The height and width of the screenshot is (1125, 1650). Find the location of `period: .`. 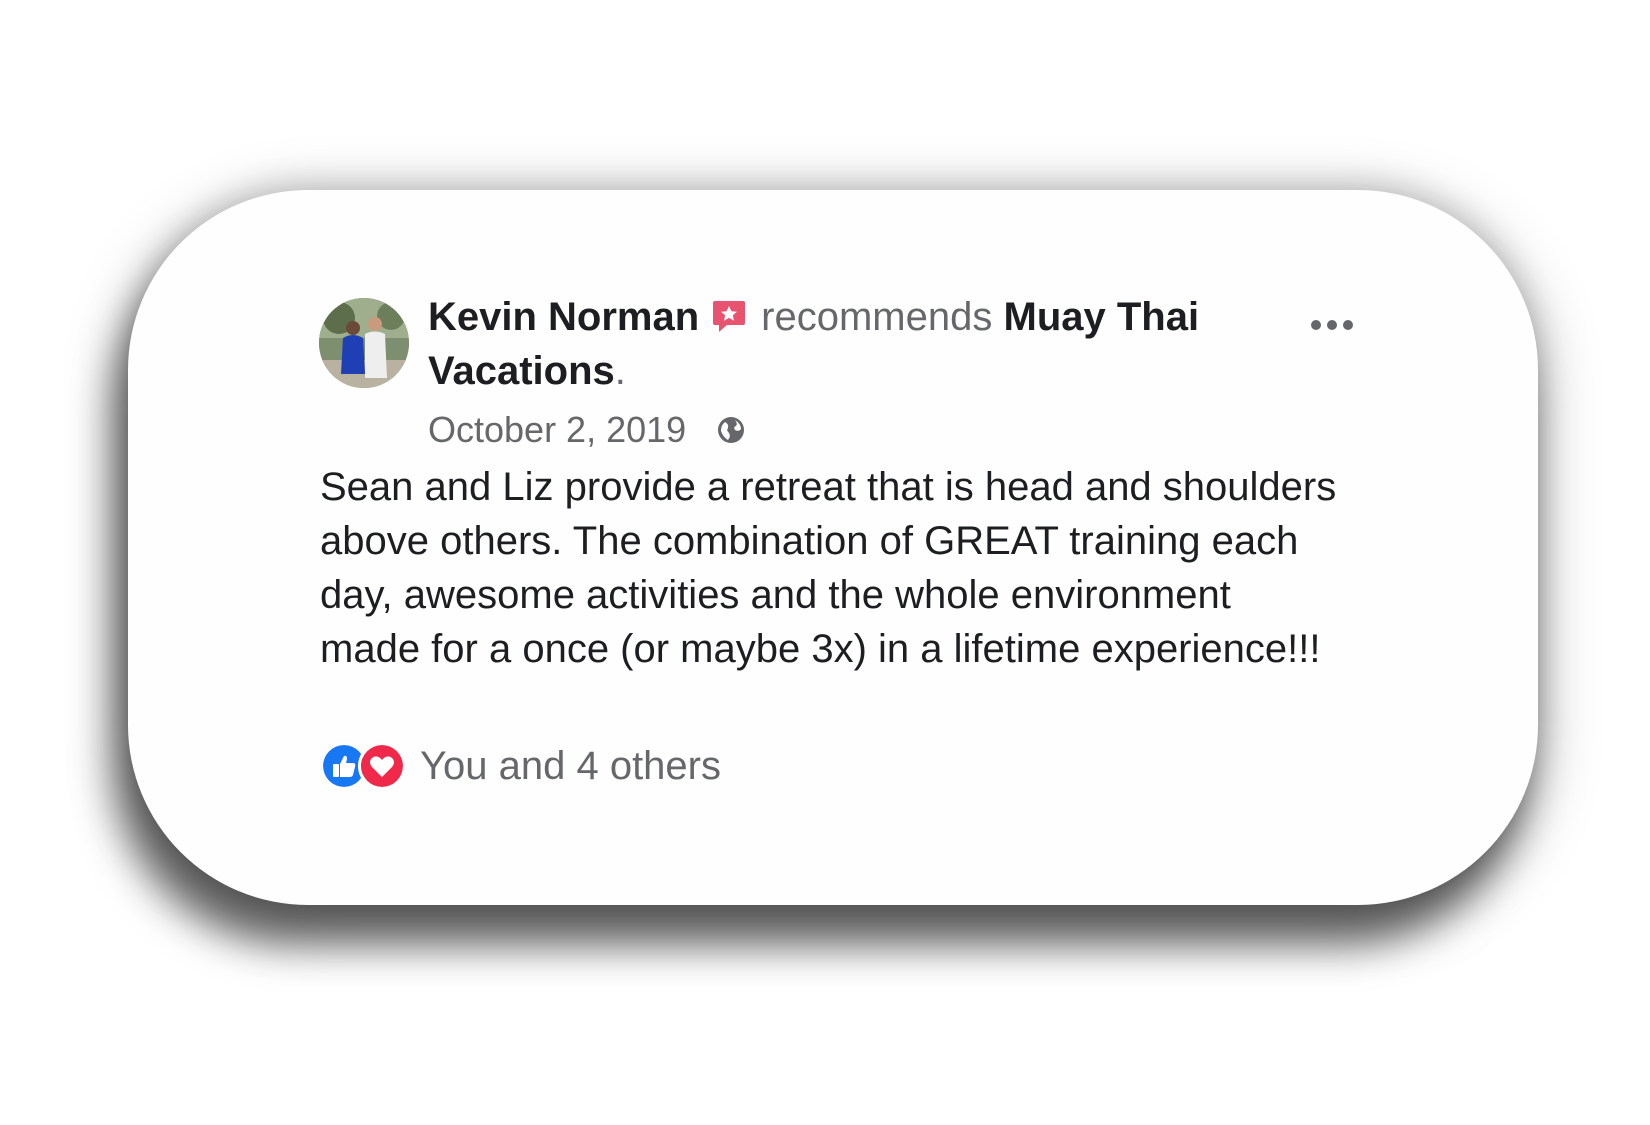

period: . is located at coordinates (620, 371).